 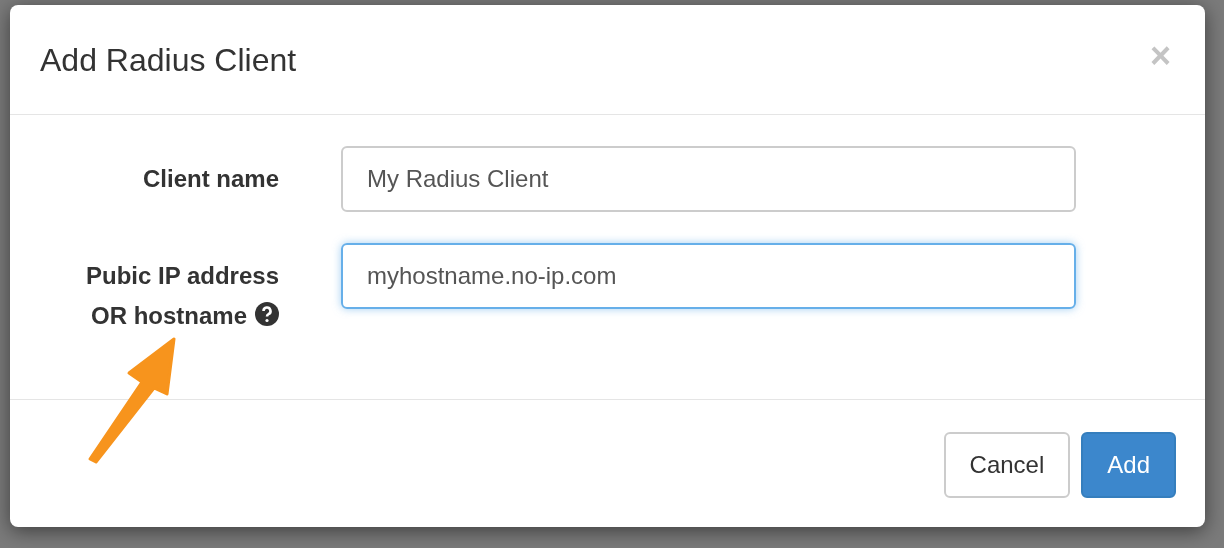 What do you see at coordinates (168, 60) in the screenshot?
I see `modal-title: Add Radius Client` at bounding box center [168, 60].